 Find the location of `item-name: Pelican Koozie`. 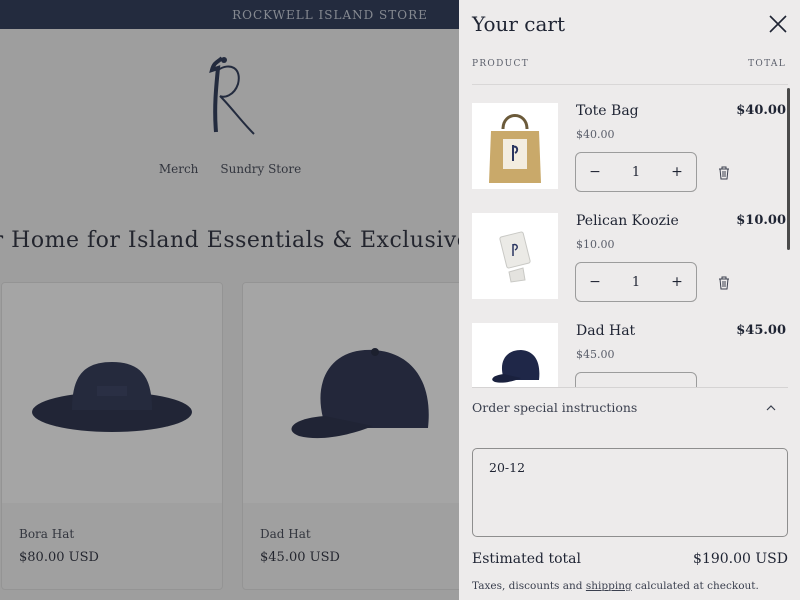

item-name: Pelican Koozie is located at coordinates (627, 221).